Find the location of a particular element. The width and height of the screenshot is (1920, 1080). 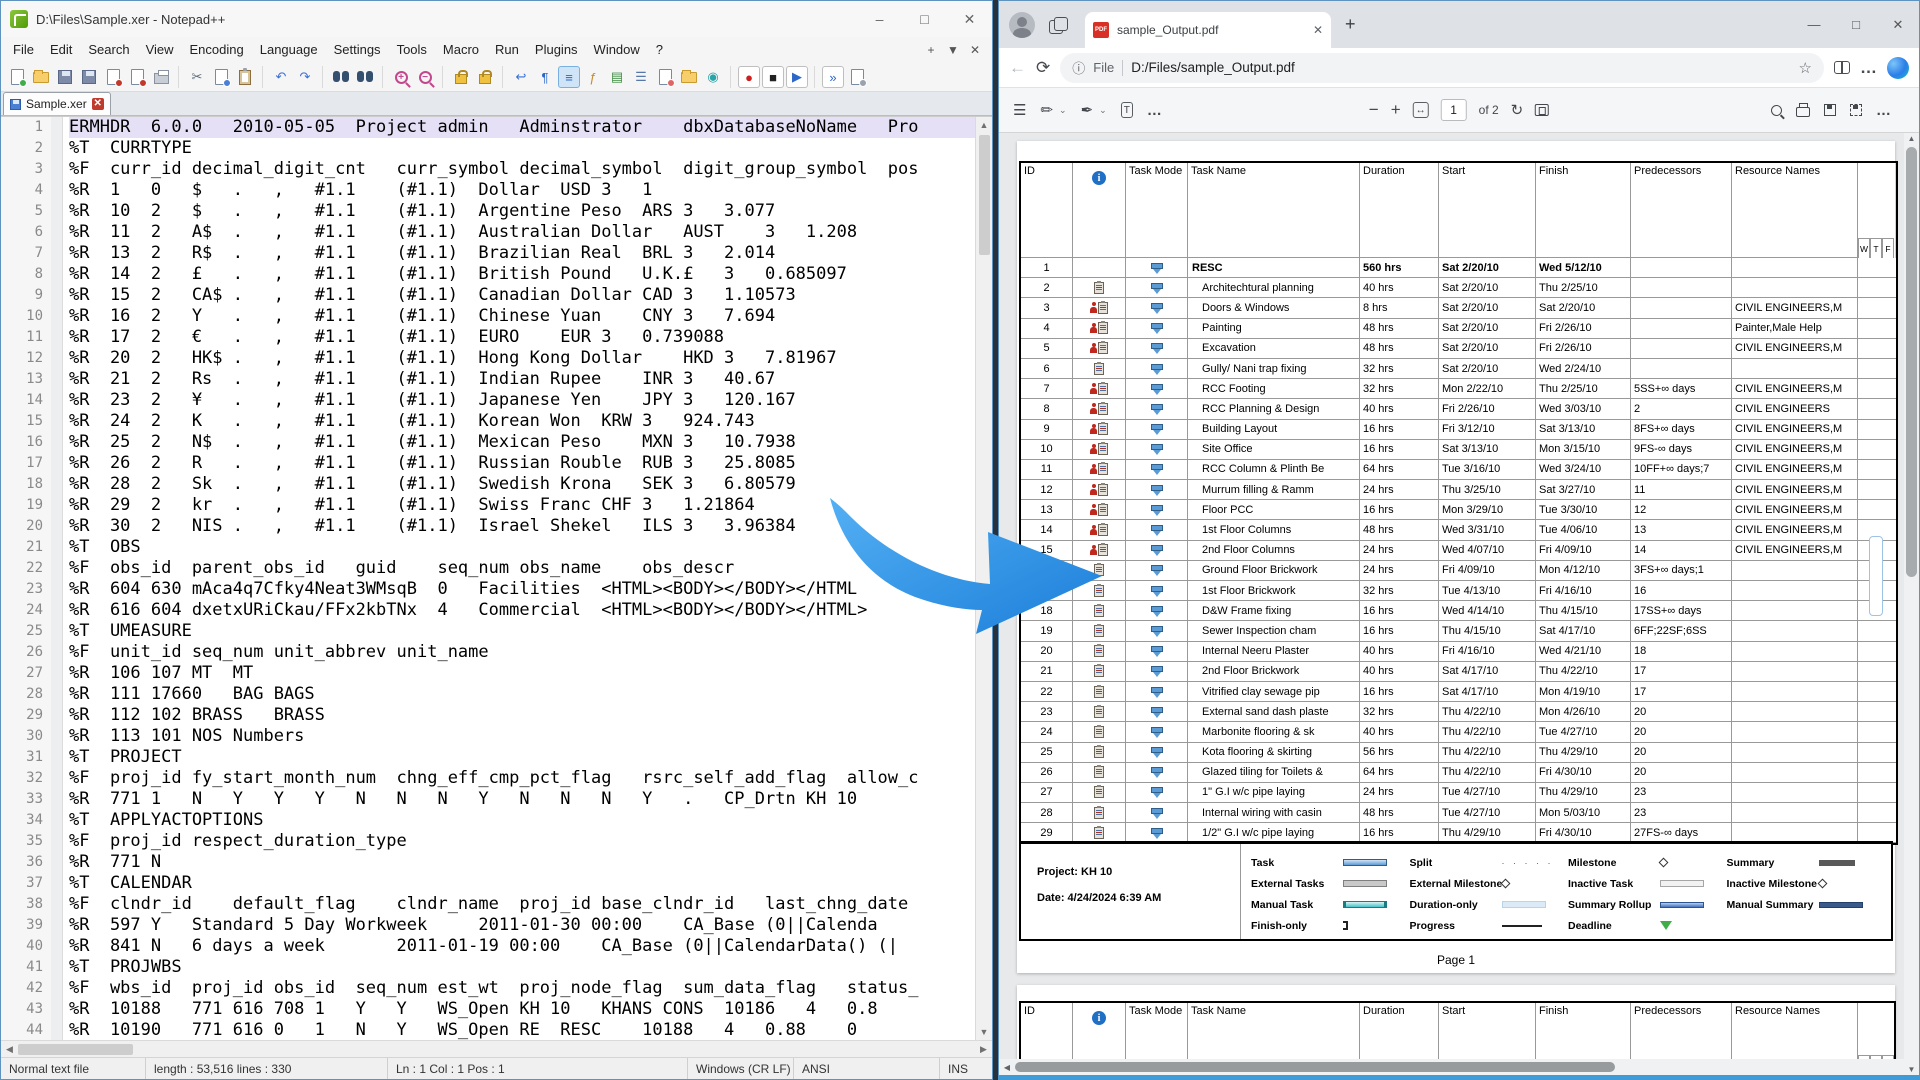

tab-close-icon: ✕ is located at coordinates (1318, 30).